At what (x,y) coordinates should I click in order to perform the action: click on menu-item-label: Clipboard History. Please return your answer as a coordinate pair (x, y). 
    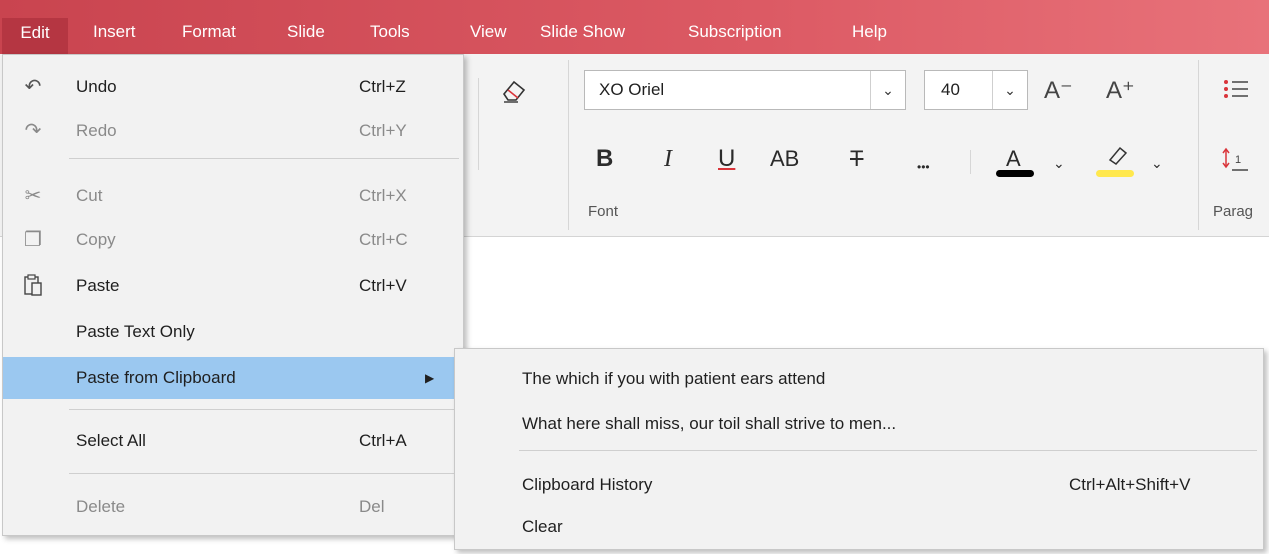
    Looking at the image, I should click on (587, 484).